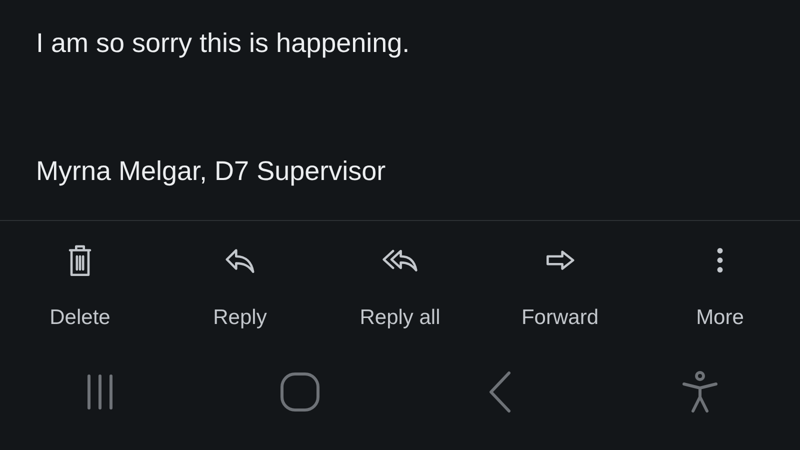 The image size is (800, 450). Describe the element at coordinates (223, 43) in the screenshot. I see `message-text: I am so sorry this is happening.` at that location.